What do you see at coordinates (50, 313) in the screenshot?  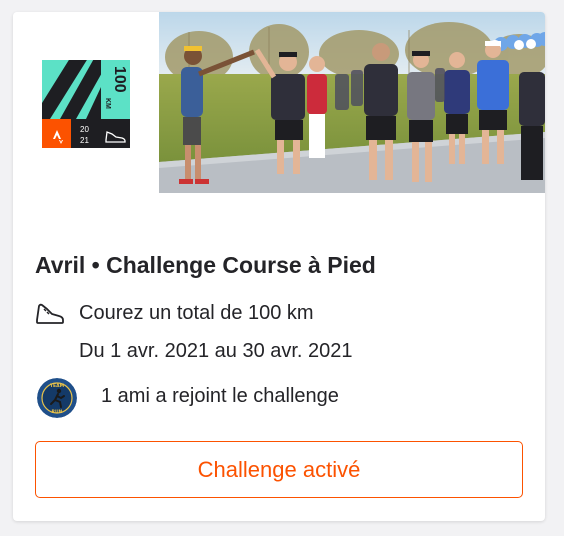 I see `shoe-icon` at bounding box center [50, 313].